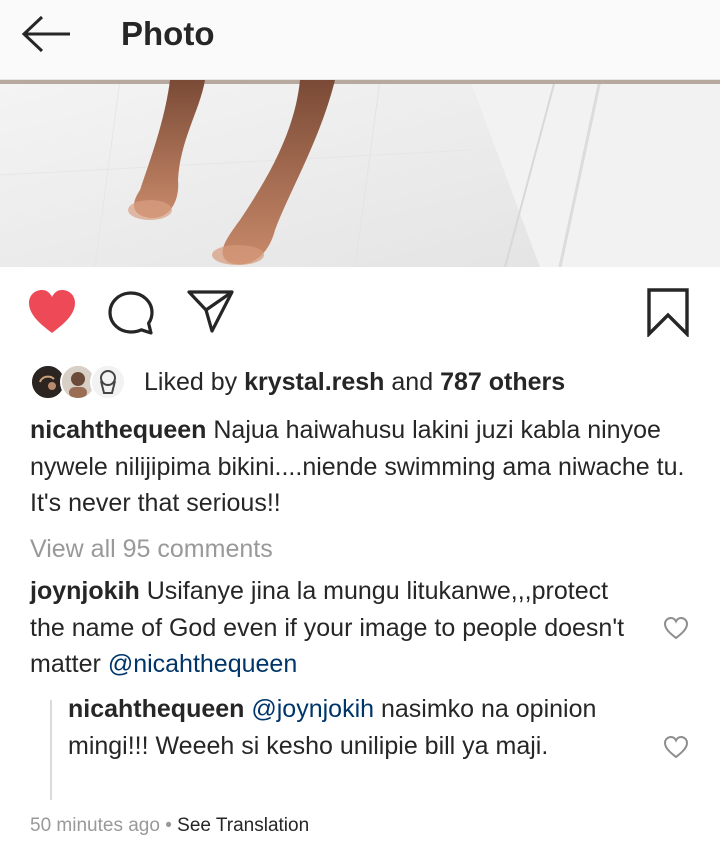 This screenshot has height=862, width=720. What do you see at coordinates (95, 825) in the screenshot?
I see `timestamp: 50 minutes ago` at bounding box center [95, 825].